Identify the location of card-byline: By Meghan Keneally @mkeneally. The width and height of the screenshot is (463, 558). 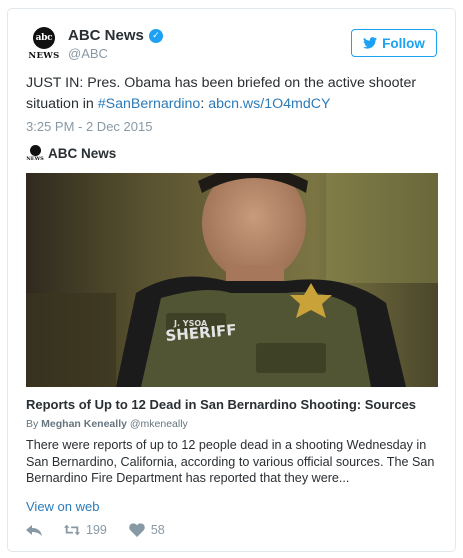
(107, 424).